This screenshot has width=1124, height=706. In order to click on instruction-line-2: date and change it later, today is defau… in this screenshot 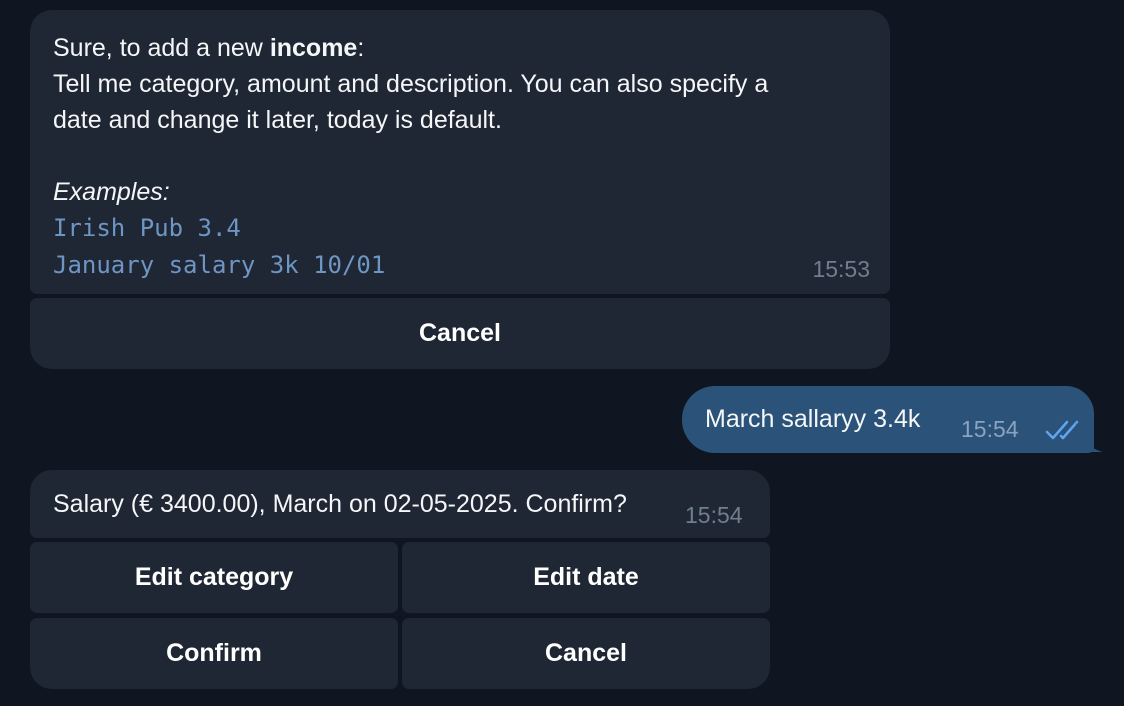, I will do `click(277, 120)`.